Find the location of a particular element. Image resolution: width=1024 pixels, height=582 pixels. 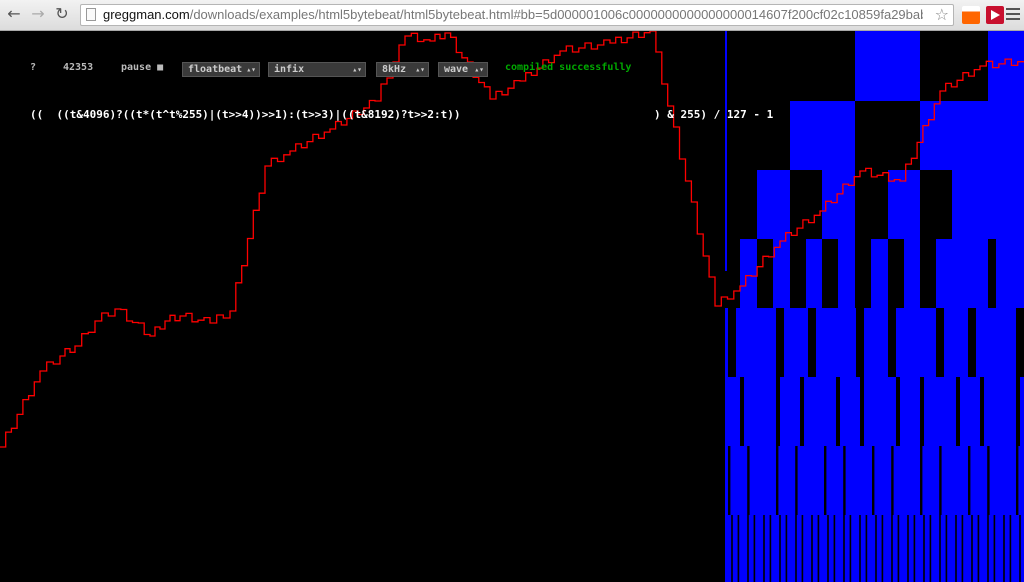

back-arrow-icon: ← is located at coordinates (14, 14).